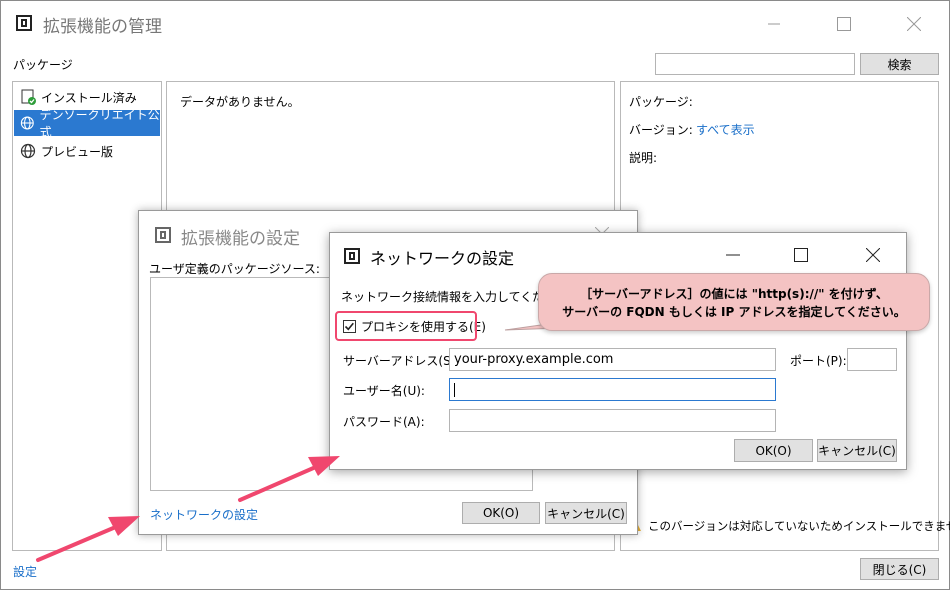 This screenshot has height=590, width=950. What do you see at coordinates (88, 539) in the screenshot?
I see `arrow-to-network-link` at bounding box center [88, 539].